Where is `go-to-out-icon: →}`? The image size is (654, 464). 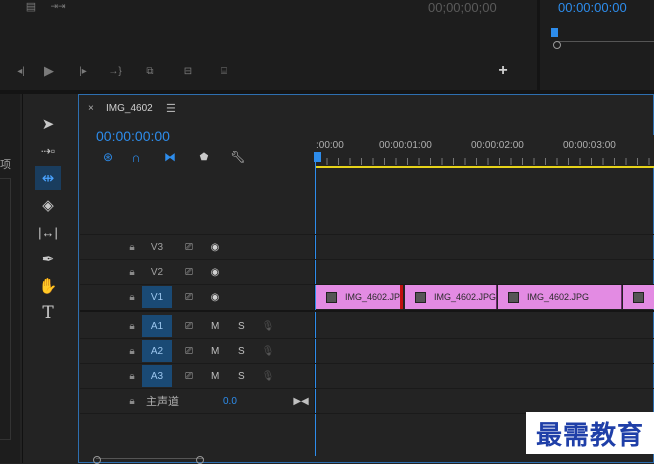 go-to-out-icon: →} is located at coordinates (115, 71).